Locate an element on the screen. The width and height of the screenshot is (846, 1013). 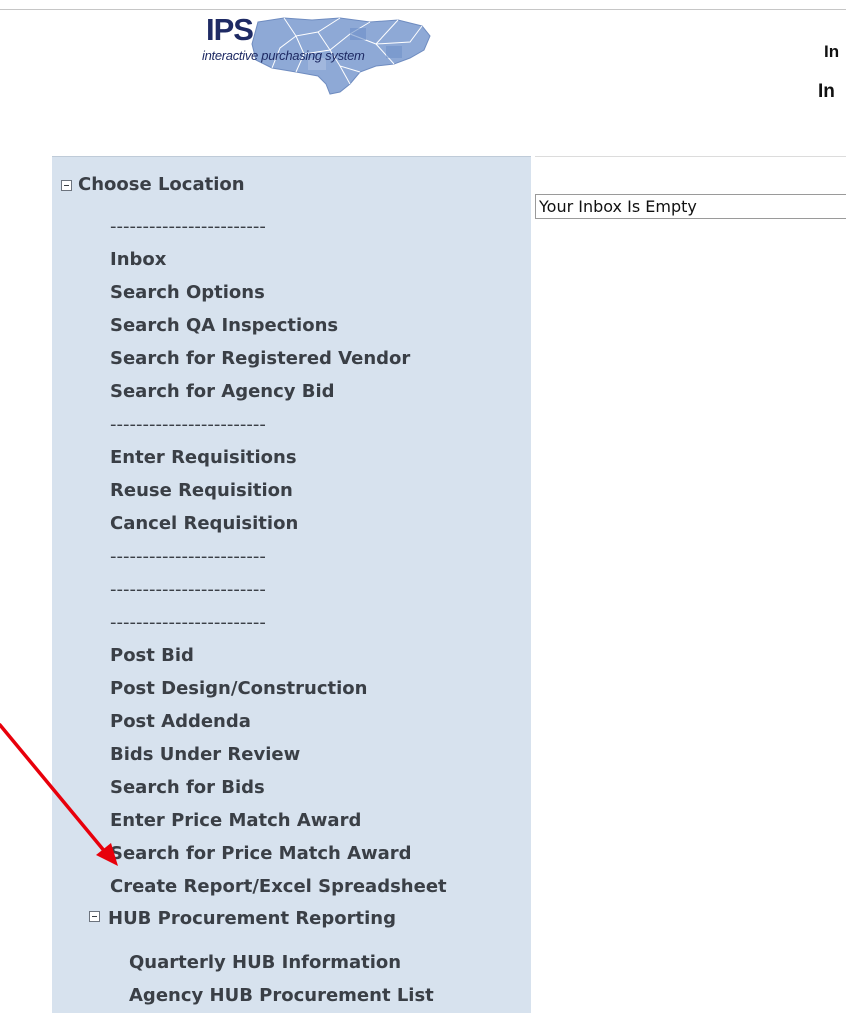
menu-item-quarterly-hub-information: Quarterly HUB Information is located at coordinates (265, 963).